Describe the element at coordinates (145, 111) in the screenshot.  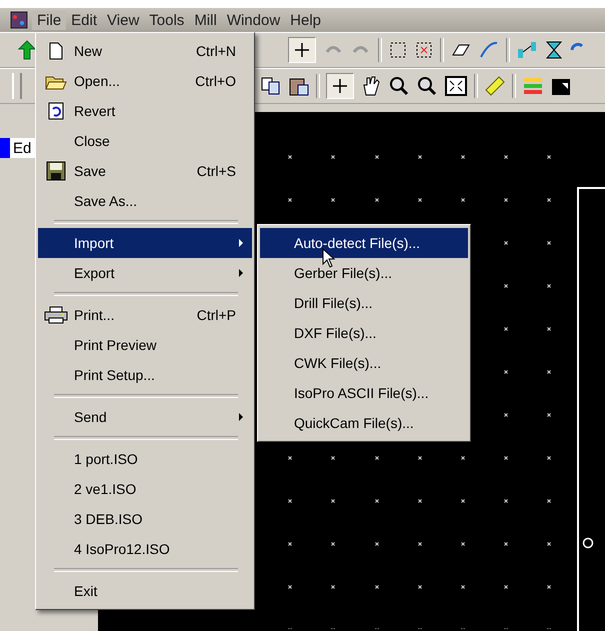
I see `menu-item: Revert` at that location.